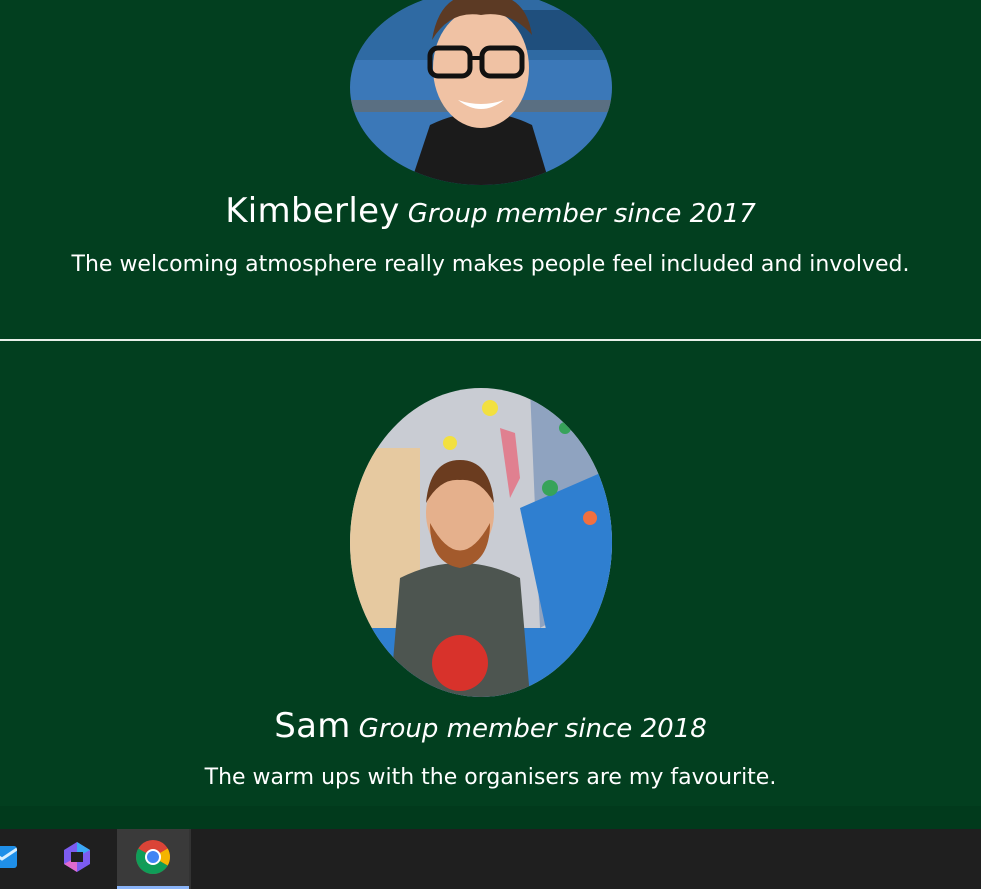 The width and height of the screenshot is (981, 889). I want to click on member-since: Group member since 2017, so click(581, 214).